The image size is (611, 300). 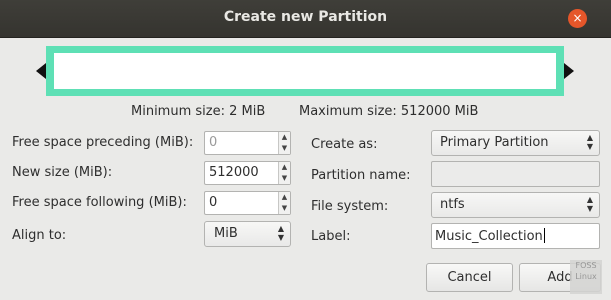 I want to click on new-size-label: New size (MiB):, so click(x=62, y=172).